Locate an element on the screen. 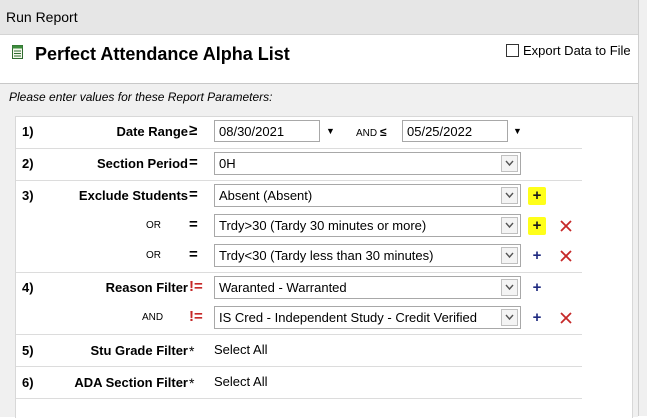 The width and height of the screenshot is (647, 418). param-number: 2) is located at coordinates (28, 163).